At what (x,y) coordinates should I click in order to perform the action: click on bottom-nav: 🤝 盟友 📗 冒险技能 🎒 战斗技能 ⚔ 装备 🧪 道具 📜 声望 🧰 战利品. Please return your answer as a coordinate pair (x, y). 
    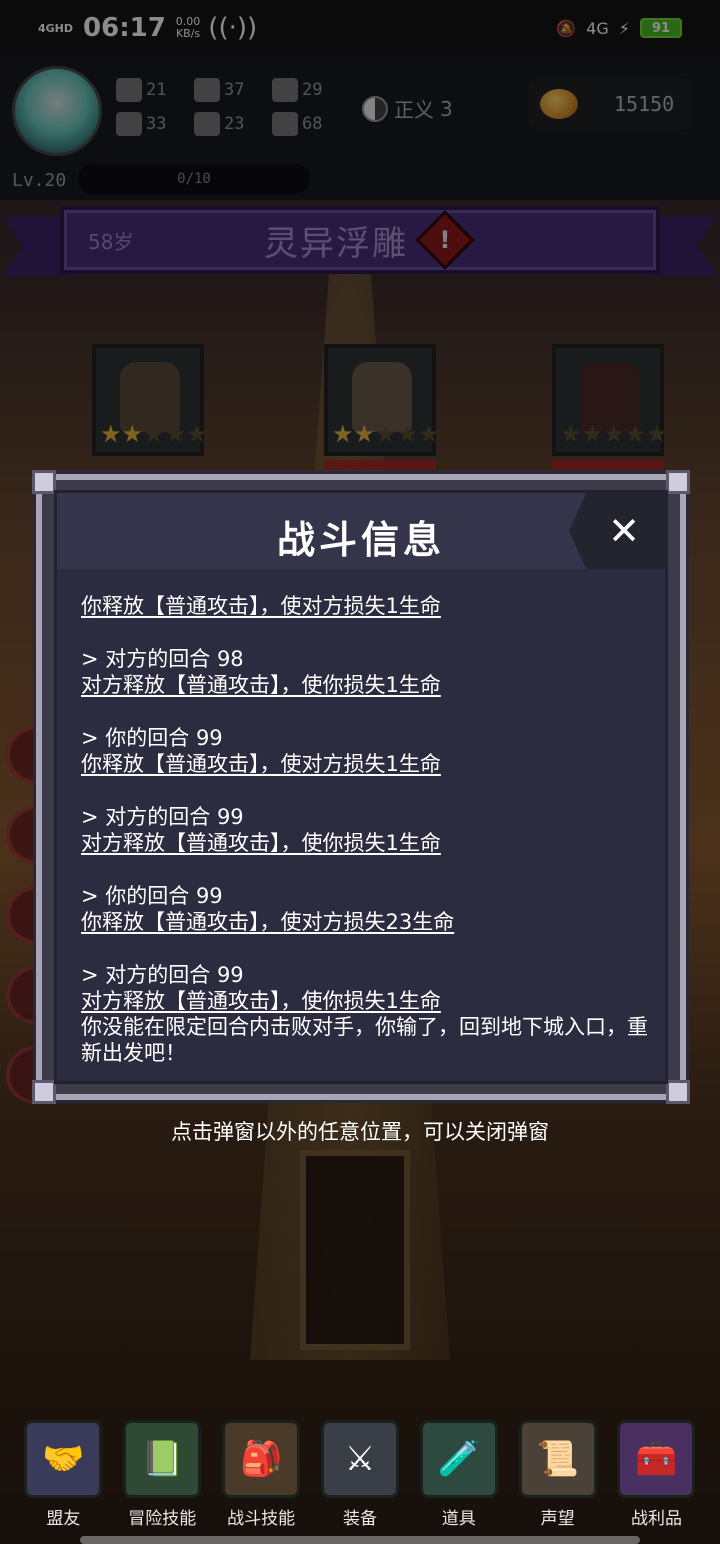
    Looking at the image, I should click on (360, 1482).